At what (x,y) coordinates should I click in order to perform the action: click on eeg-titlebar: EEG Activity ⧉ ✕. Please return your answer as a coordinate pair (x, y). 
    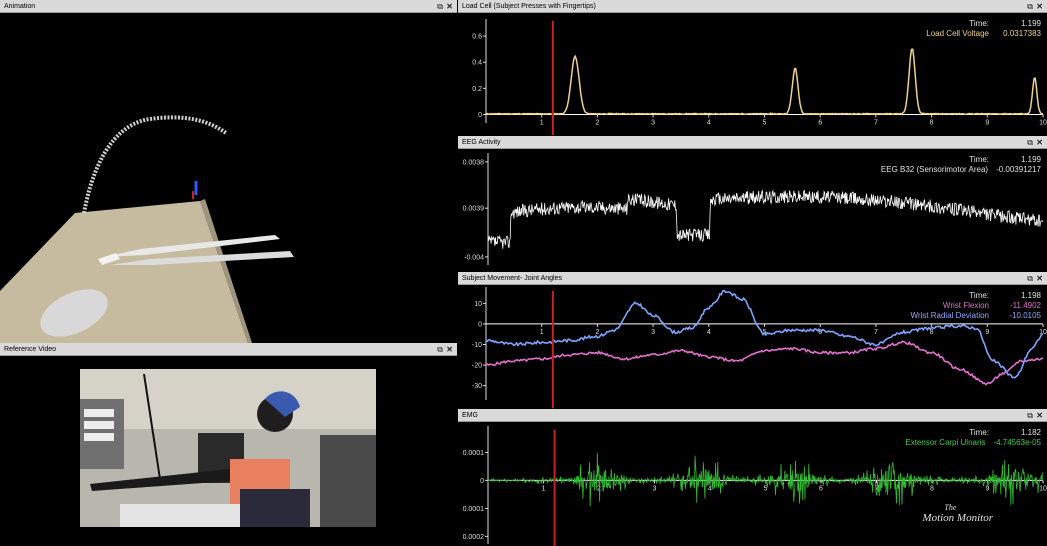
    Looking at the image, I should click on (752, 142).